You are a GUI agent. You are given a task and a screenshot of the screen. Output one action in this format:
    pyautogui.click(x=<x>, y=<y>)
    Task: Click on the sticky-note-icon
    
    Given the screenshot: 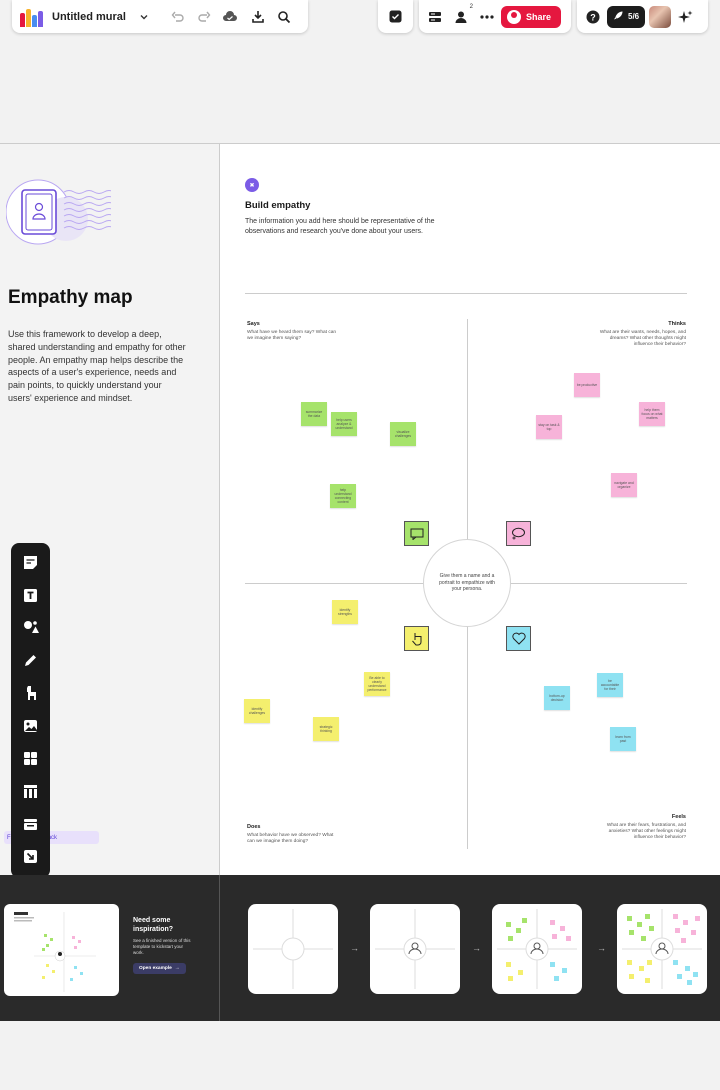 What is the action you would take?
    pyautogui.click(x=31, y=562)
    